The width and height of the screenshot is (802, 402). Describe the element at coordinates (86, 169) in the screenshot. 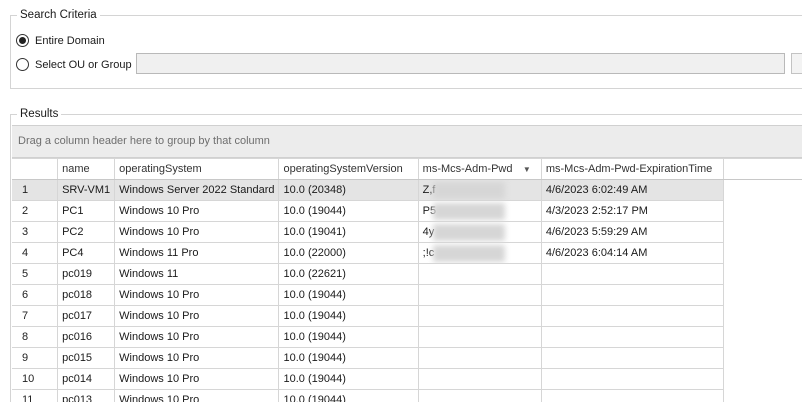

I see `column-header-name: name` at that location.